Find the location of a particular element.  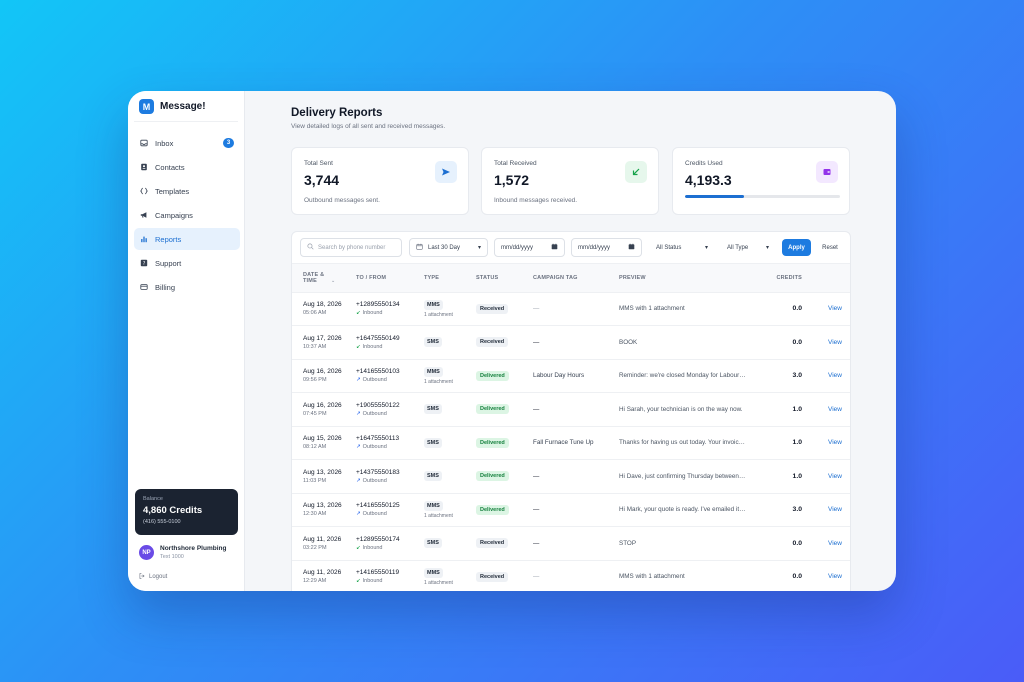

sidebar-item-inbox: Inbox 3 is located at coordinates (187, 143).